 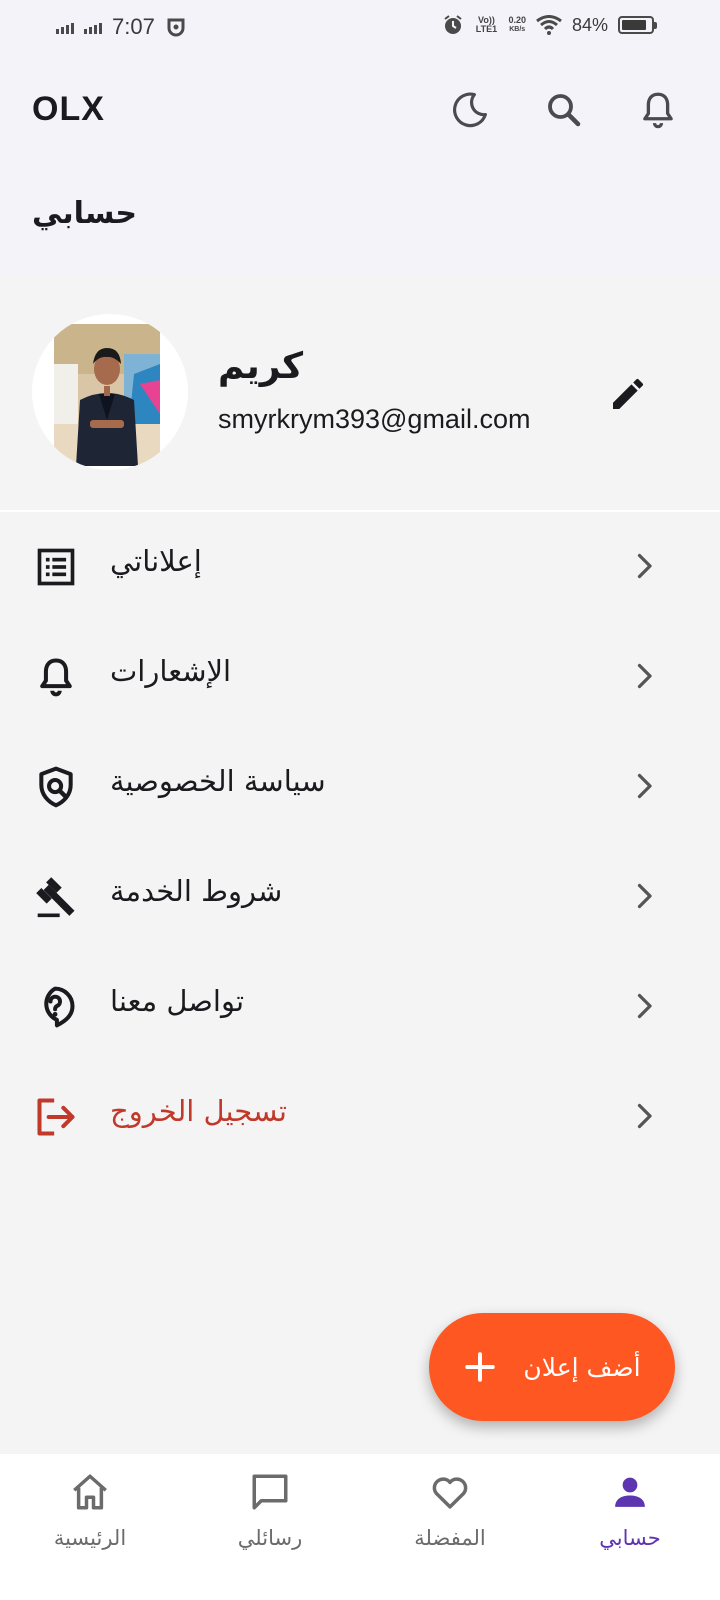 I want to click on battery-percent: 84%, so click(x=589, y=24).